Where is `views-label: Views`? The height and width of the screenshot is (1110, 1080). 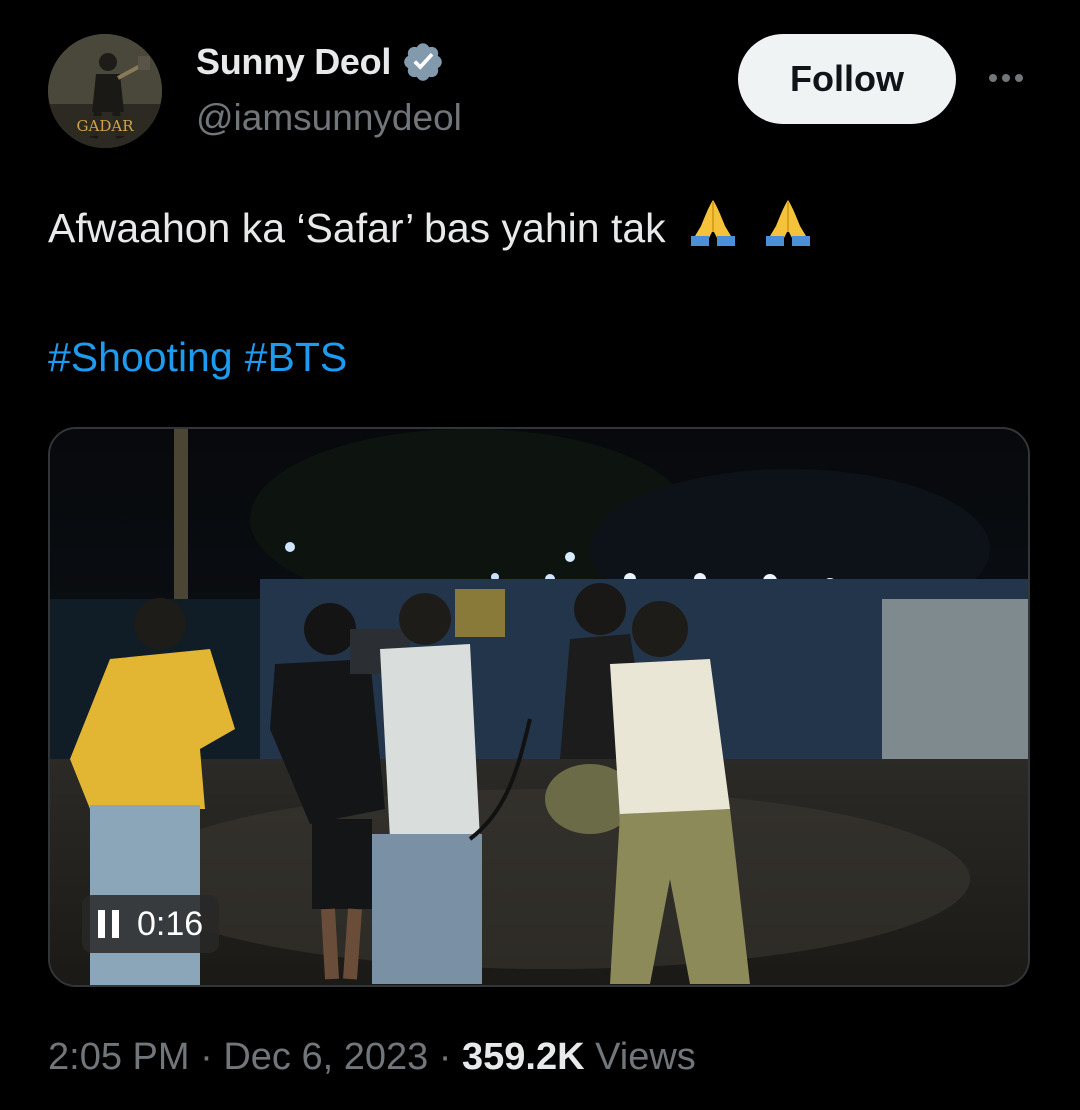 views-label: Views is located at coordinates (645, 1057).